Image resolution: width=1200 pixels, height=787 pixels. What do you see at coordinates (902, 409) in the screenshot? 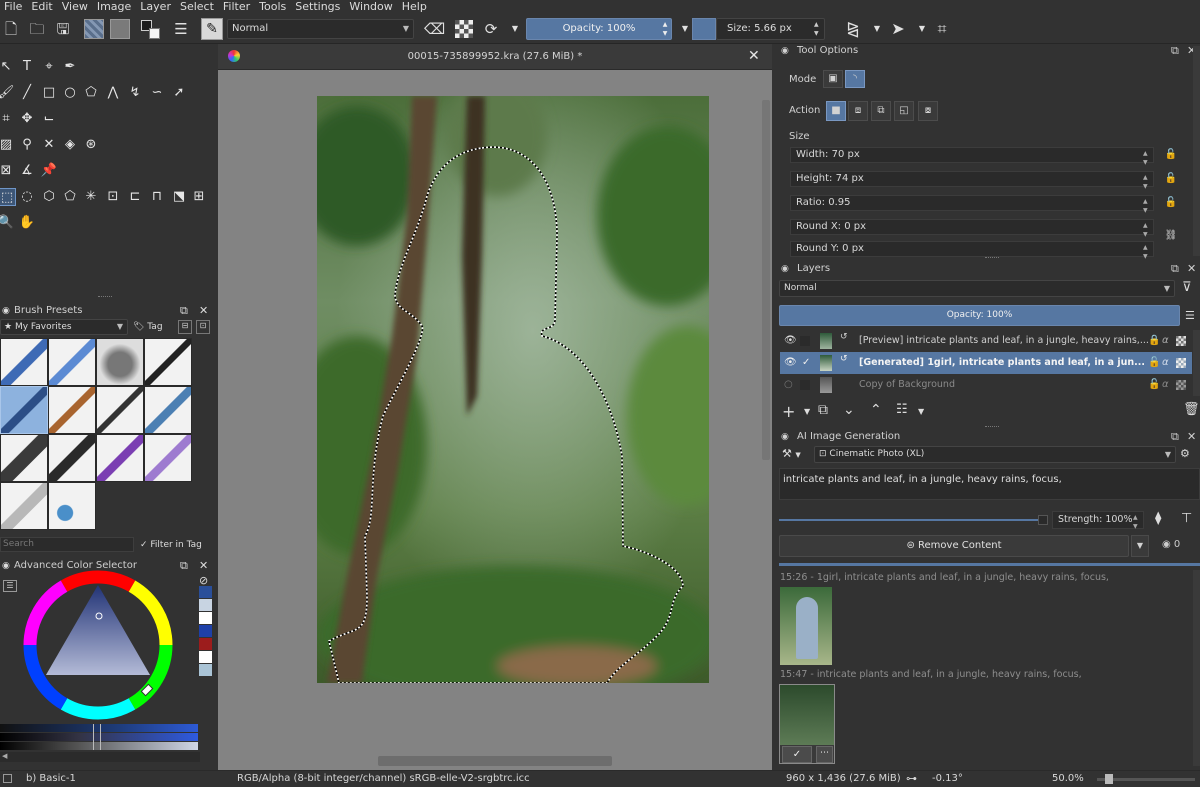
I see `layer-properties-icon: ☷` at bounding box center [902, 409].